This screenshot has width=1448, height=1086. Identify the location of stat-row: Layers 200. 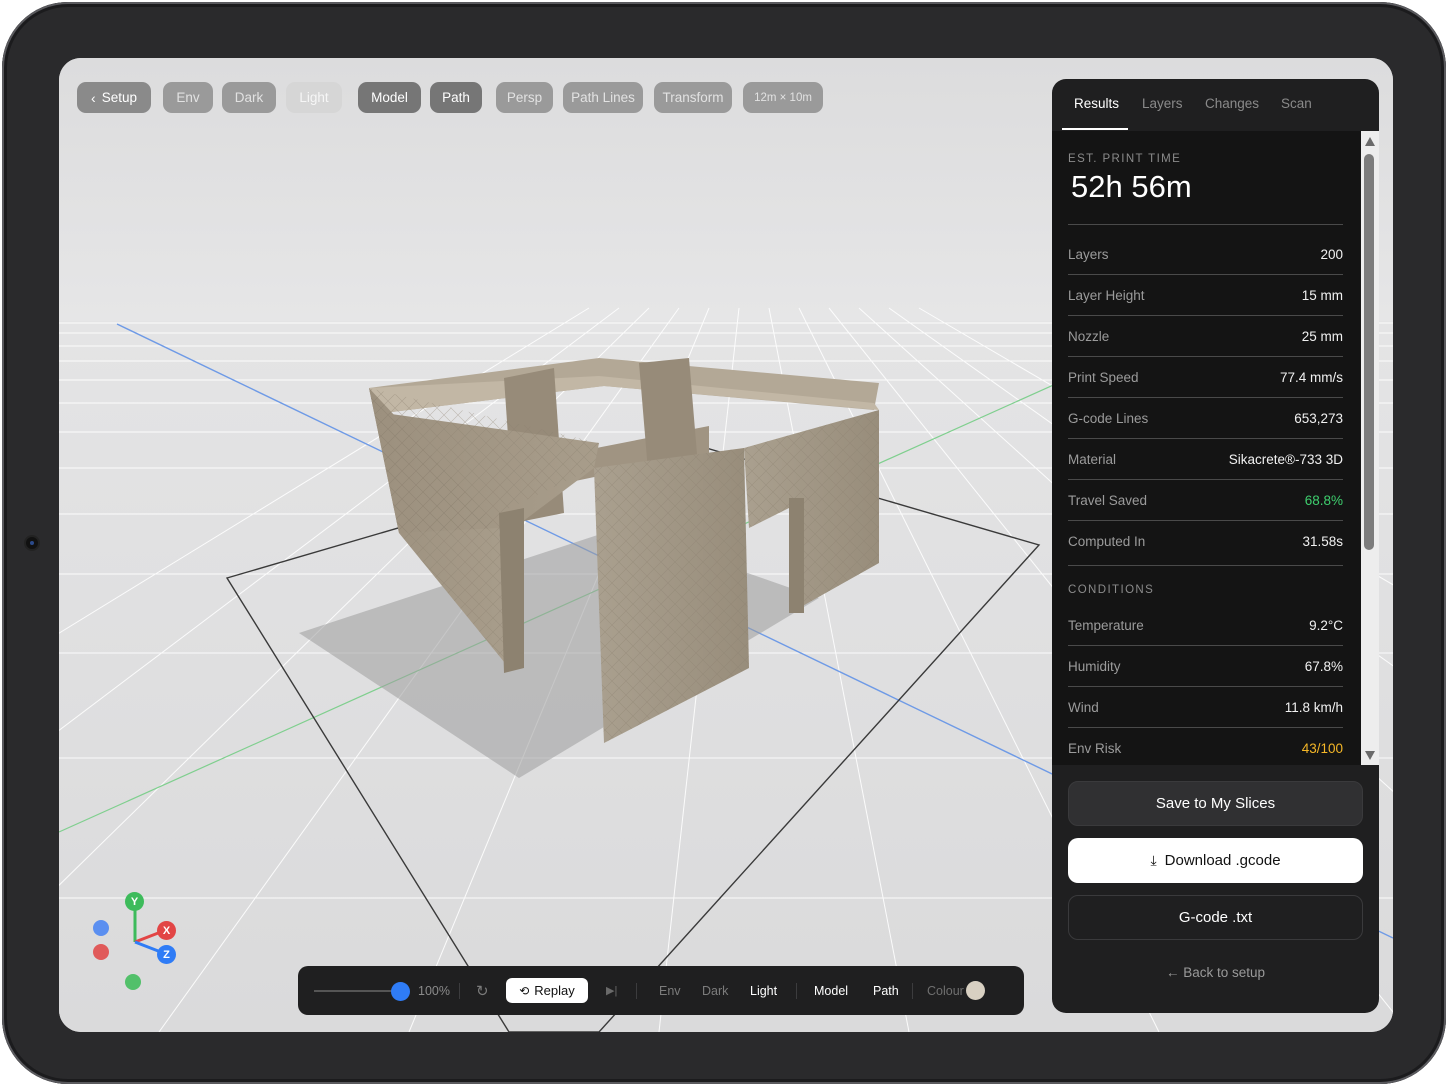
(1205, 254).